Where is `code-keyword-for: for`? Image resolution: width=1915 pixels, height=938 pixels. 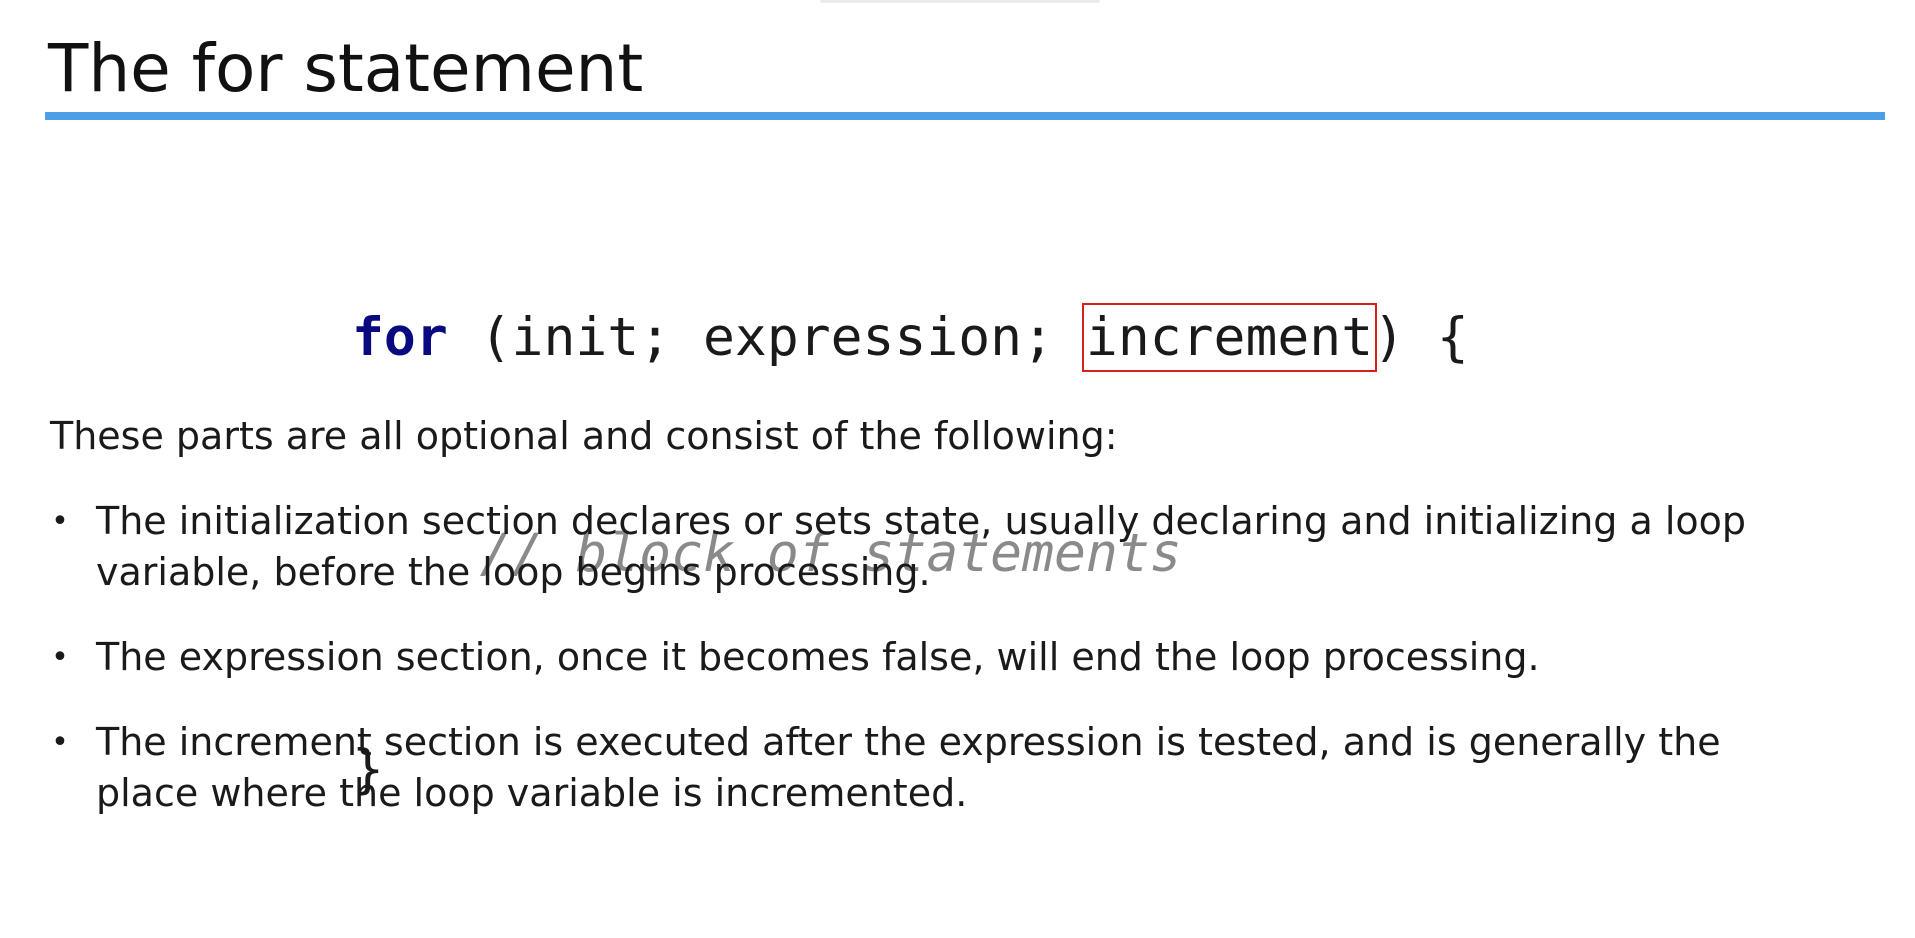
code-keyword-for: for is located at coordinates (400, 337).